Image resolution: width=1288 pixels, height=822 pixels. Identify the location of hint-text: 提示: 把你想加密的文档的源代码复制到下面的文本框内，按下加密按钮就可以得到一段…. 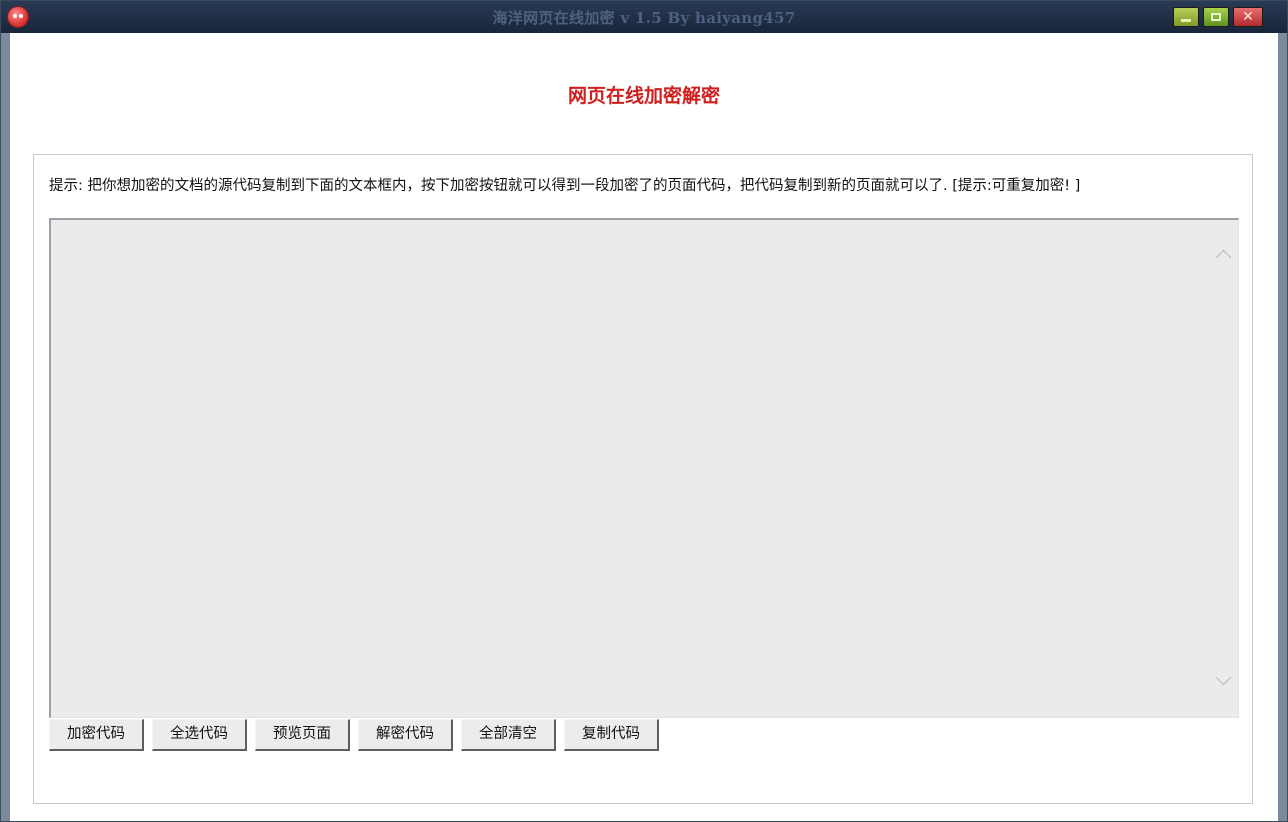
(565, 186).